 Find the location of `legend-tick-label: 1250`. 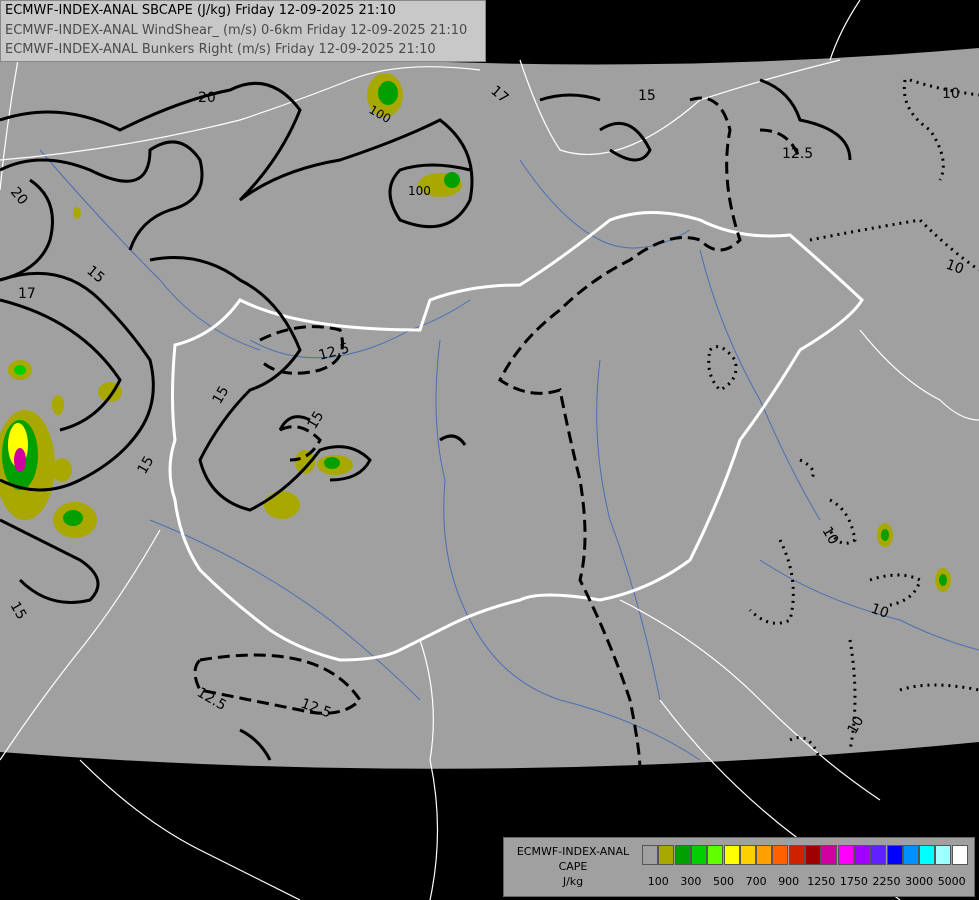

legend-tick-label: 1250 is located at coordinates (821, 881).